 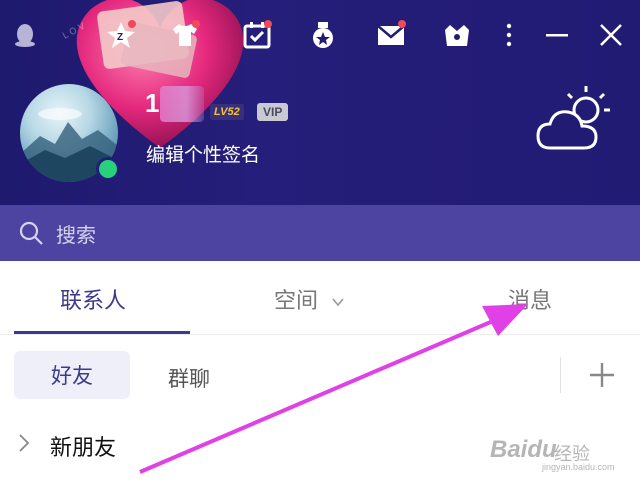 What do you see at coordinates (296, 301) in the screenshot?
I see `tab-qzone-label: 空间` at bounding box center [296, 301].